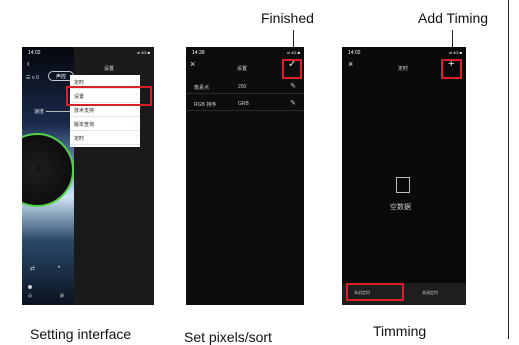 This screenshot has height=345, width=519. I want to click on highlight-finished, so click(292, 69).